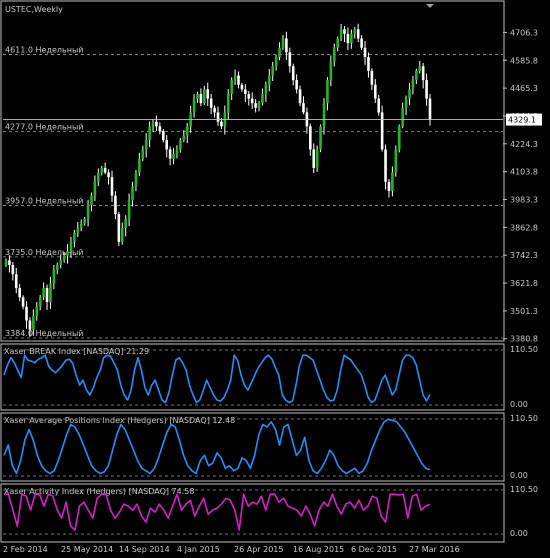  What do you see at coordinates (522, 120) in the screenshot?
I see `current-price-label: 4329.1` at bounding box center [522, 120].